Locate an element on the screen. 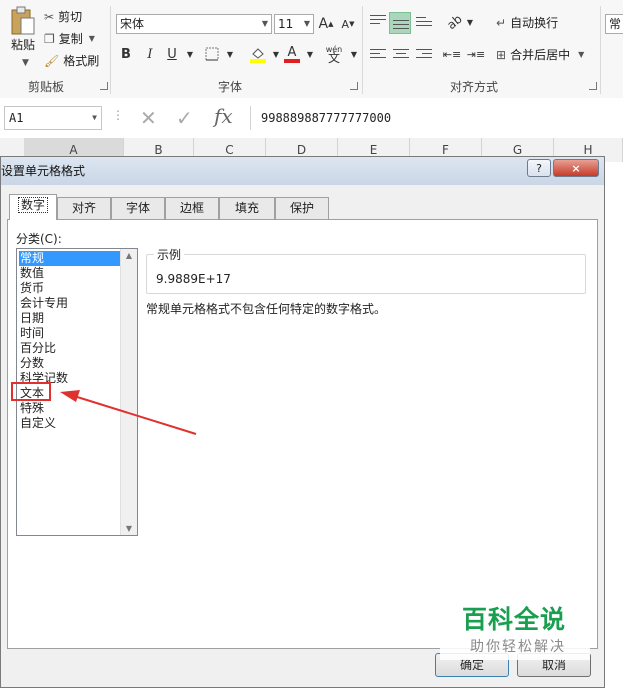 Image resolution: width=623 pixels, height=688 pixels. arrow-head-icon is located at coordinates (70, 396).